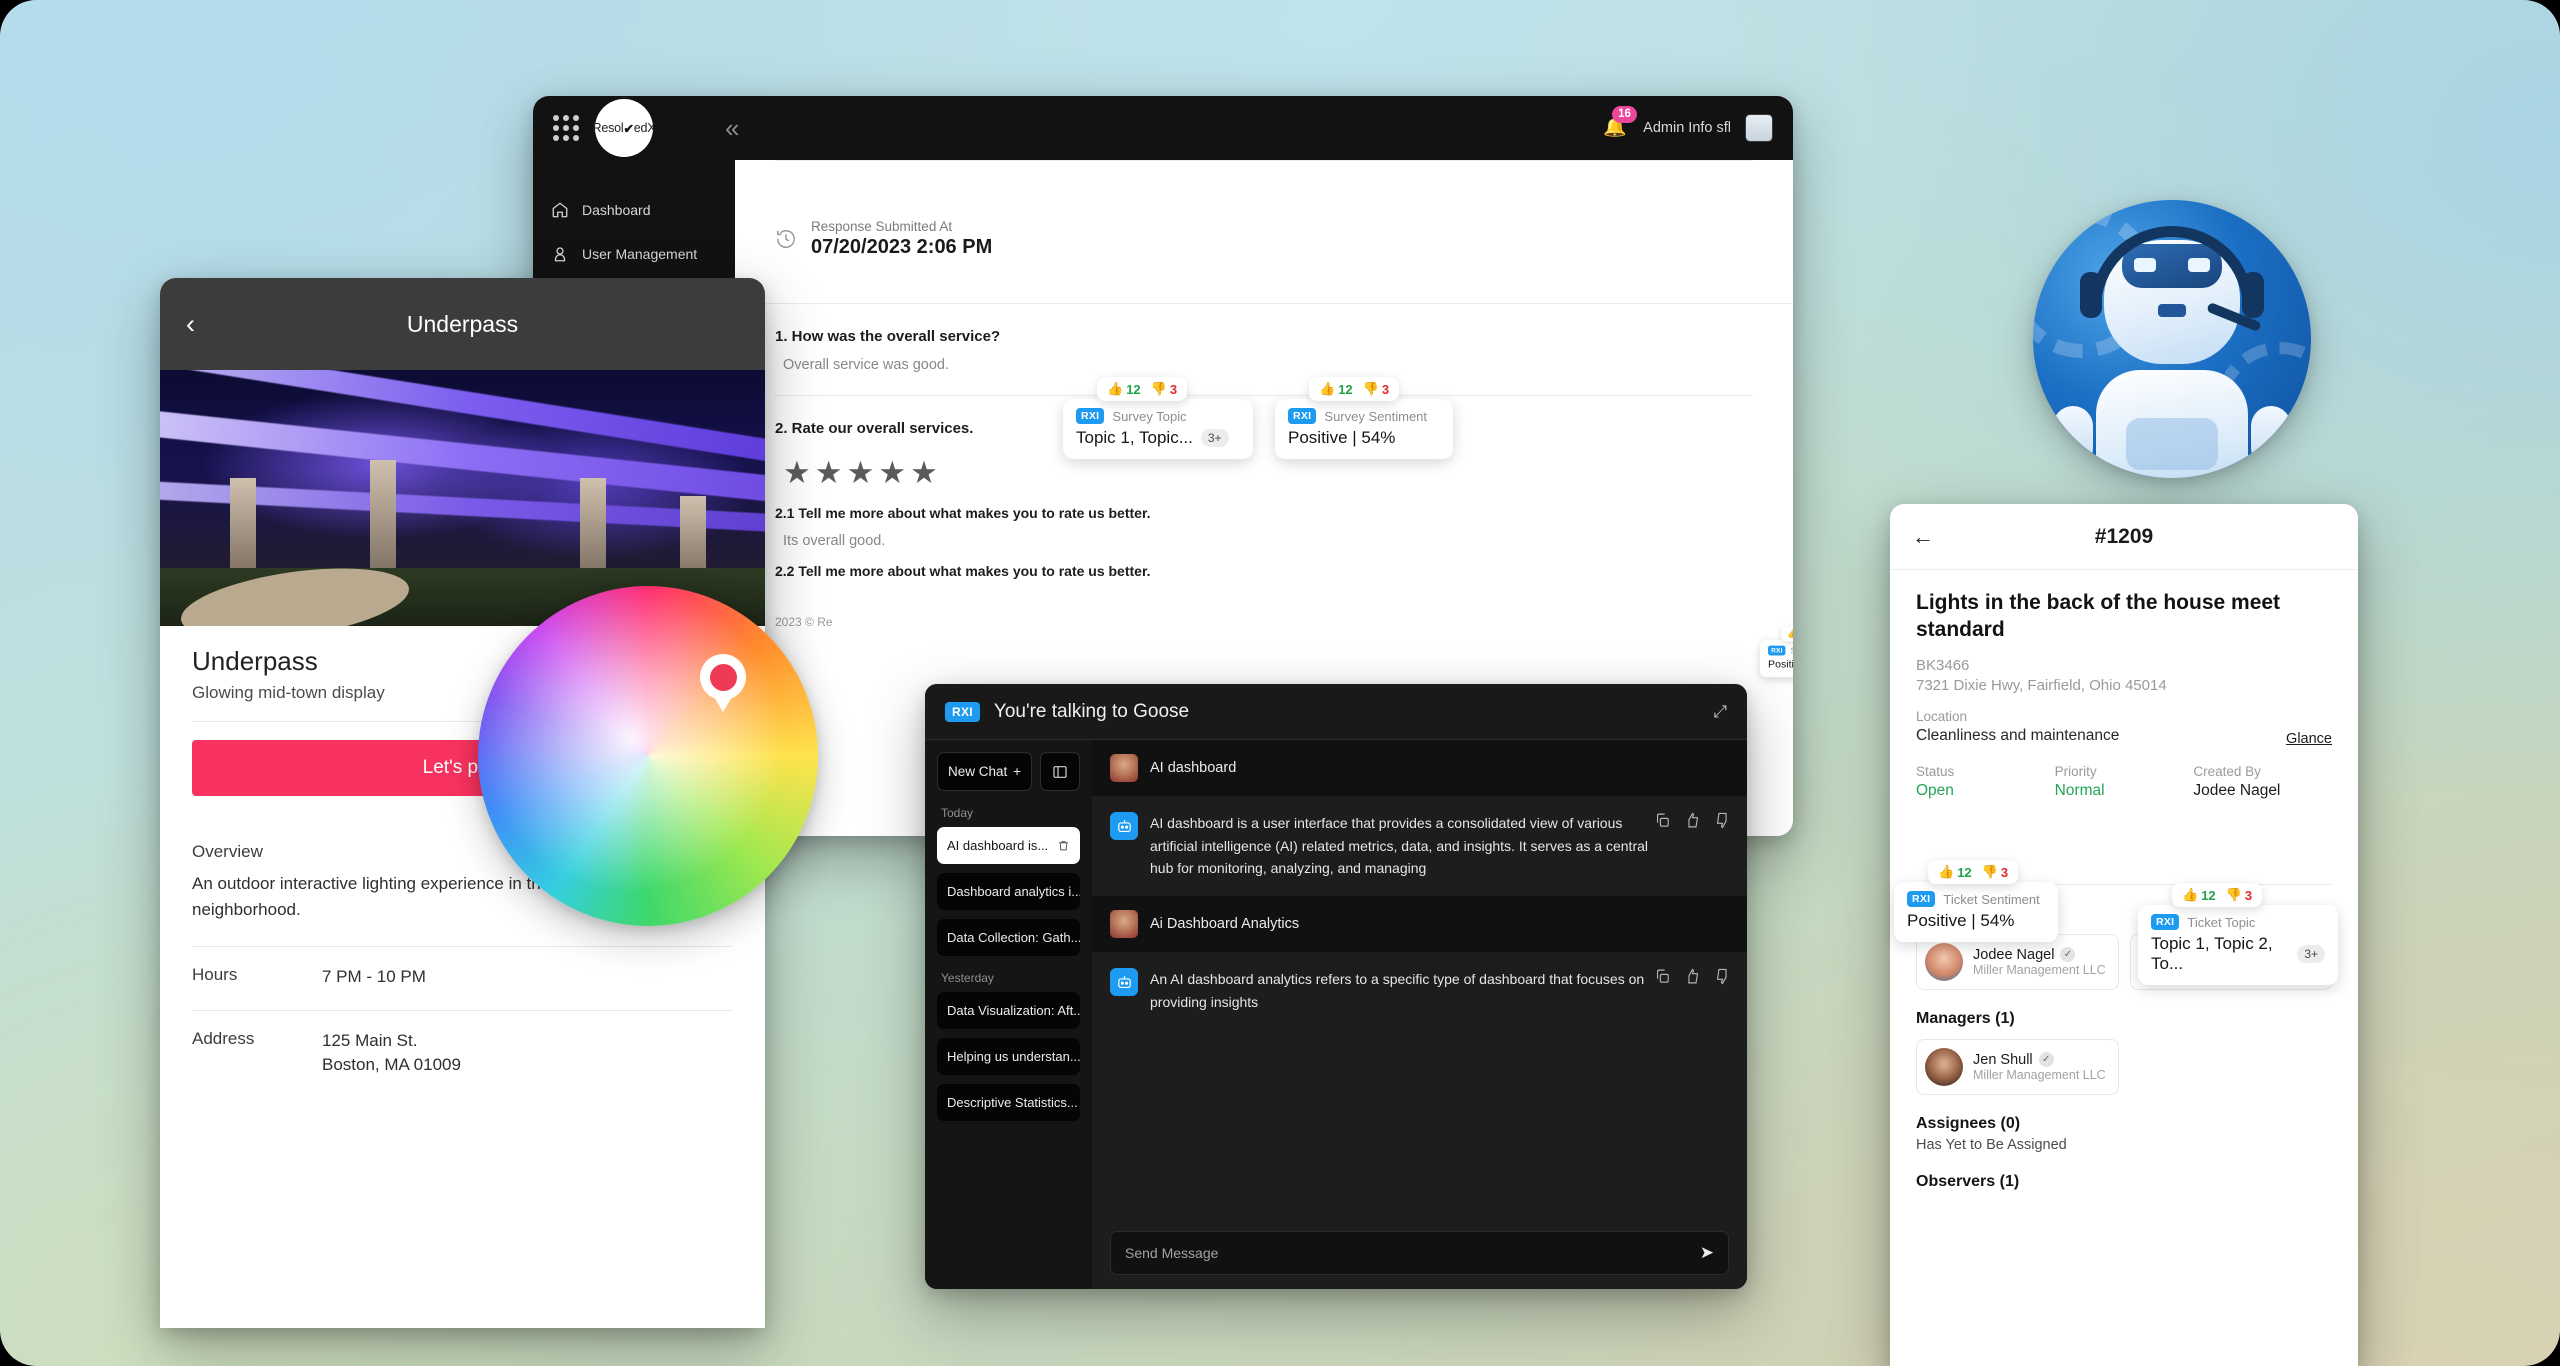  I want to click on question-answer: Overall service was good., so click(866, 365).